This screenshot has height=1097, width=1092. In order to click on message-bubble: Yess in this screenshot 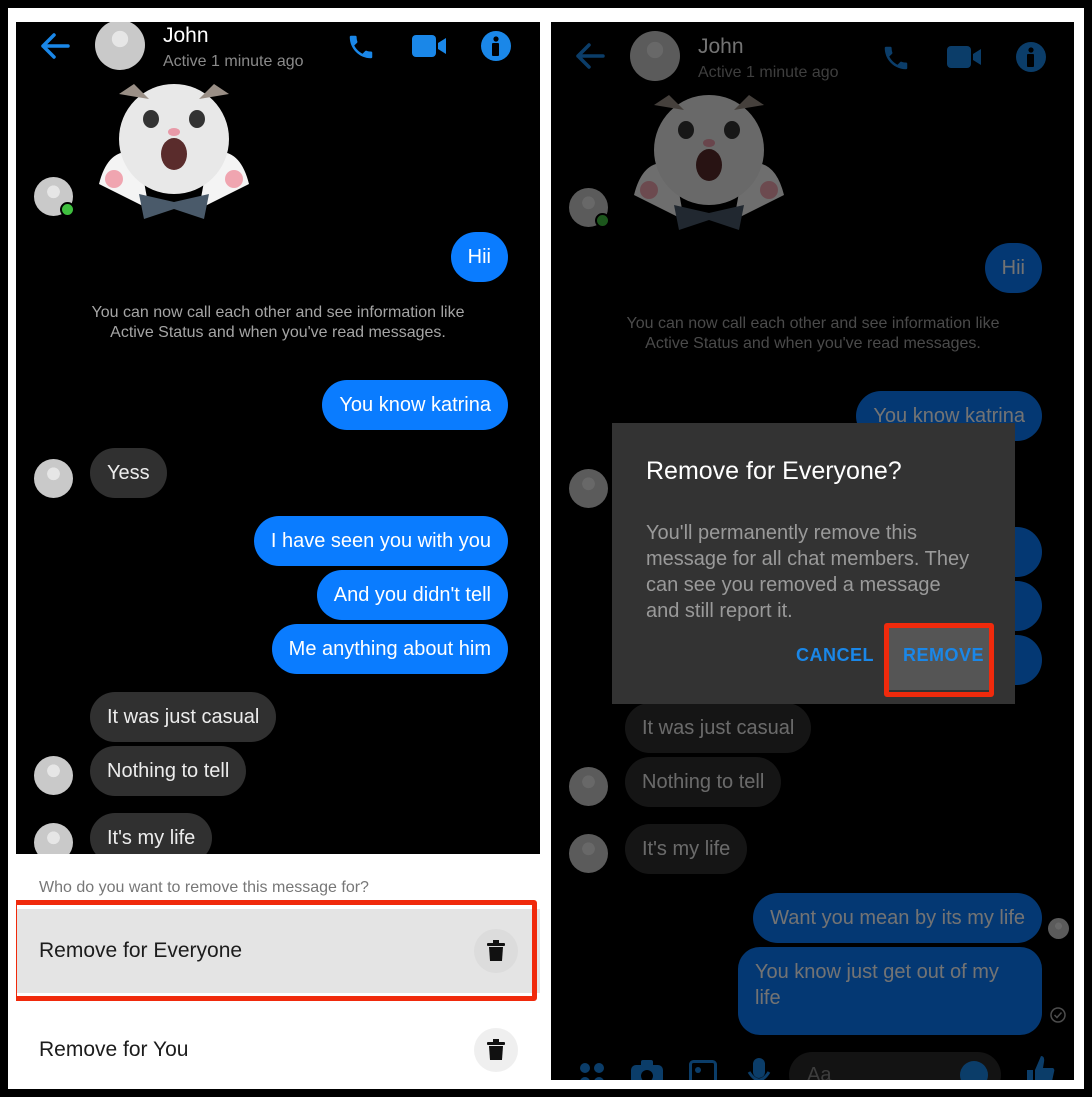, I will do `click(128, 473)`.